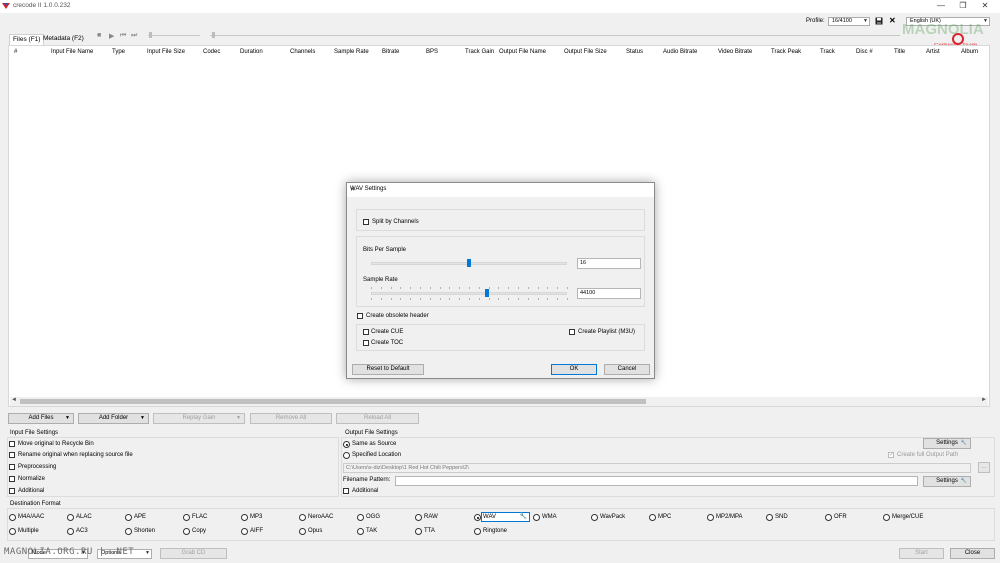  Describe the element at coordinates (134, 36) in the screenshot. I see `next-icon: ⏭` at that location.